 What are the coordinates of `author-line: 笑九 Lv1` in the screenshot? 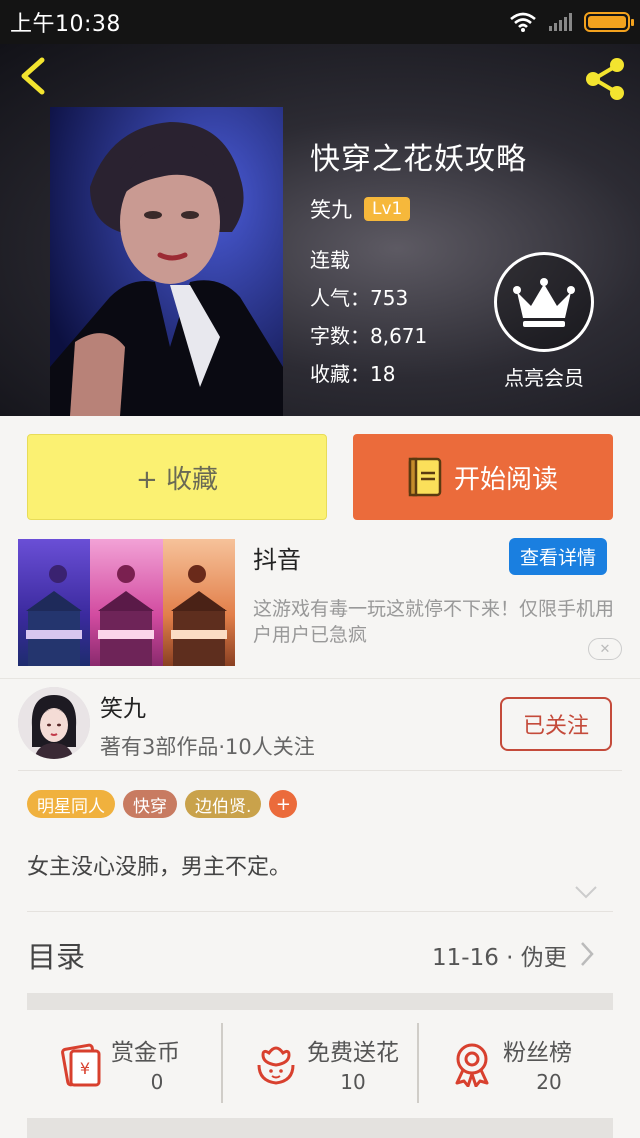 It's located at (360, 209).